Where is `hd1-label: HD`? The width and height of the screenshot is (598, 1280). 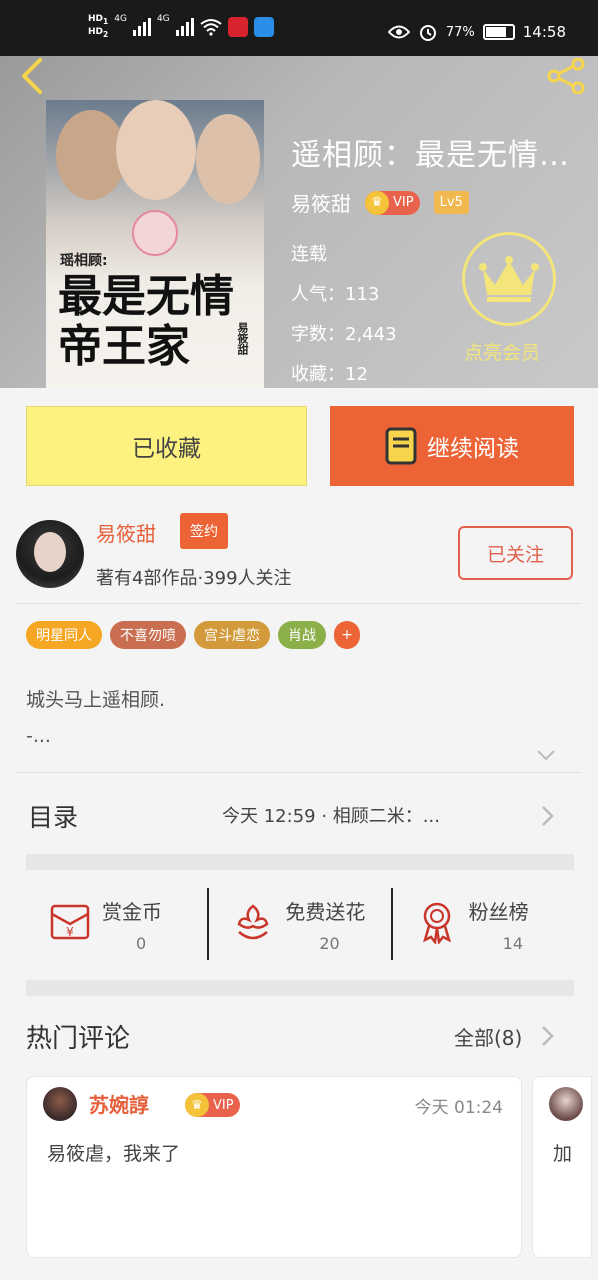 hd1-label: HD is located at coordinates (96, 19).